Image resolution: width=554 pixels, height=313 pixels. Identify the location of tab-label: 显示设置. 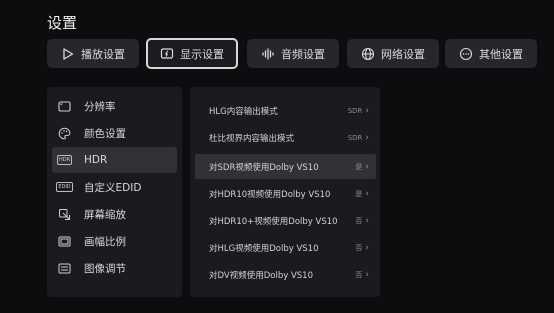
(202, 54).